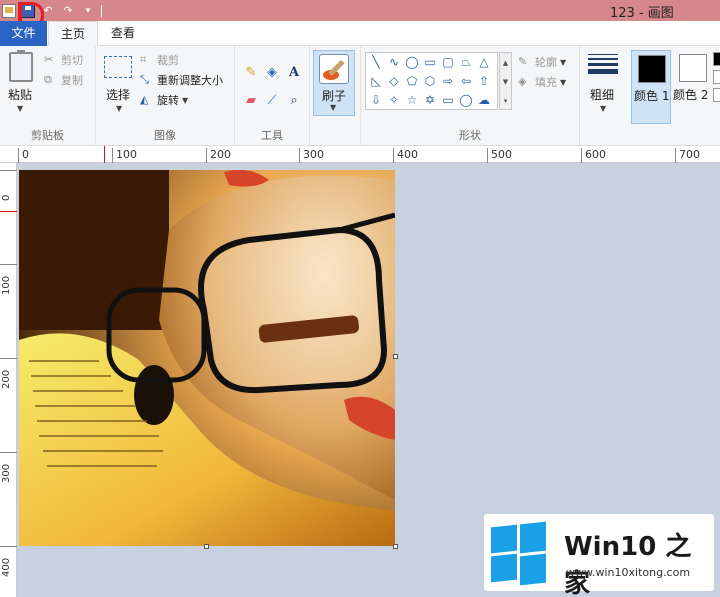 This screenshot has height=597, width=720. I want to click on color2-button: 颜色 2, so click(693, 87).